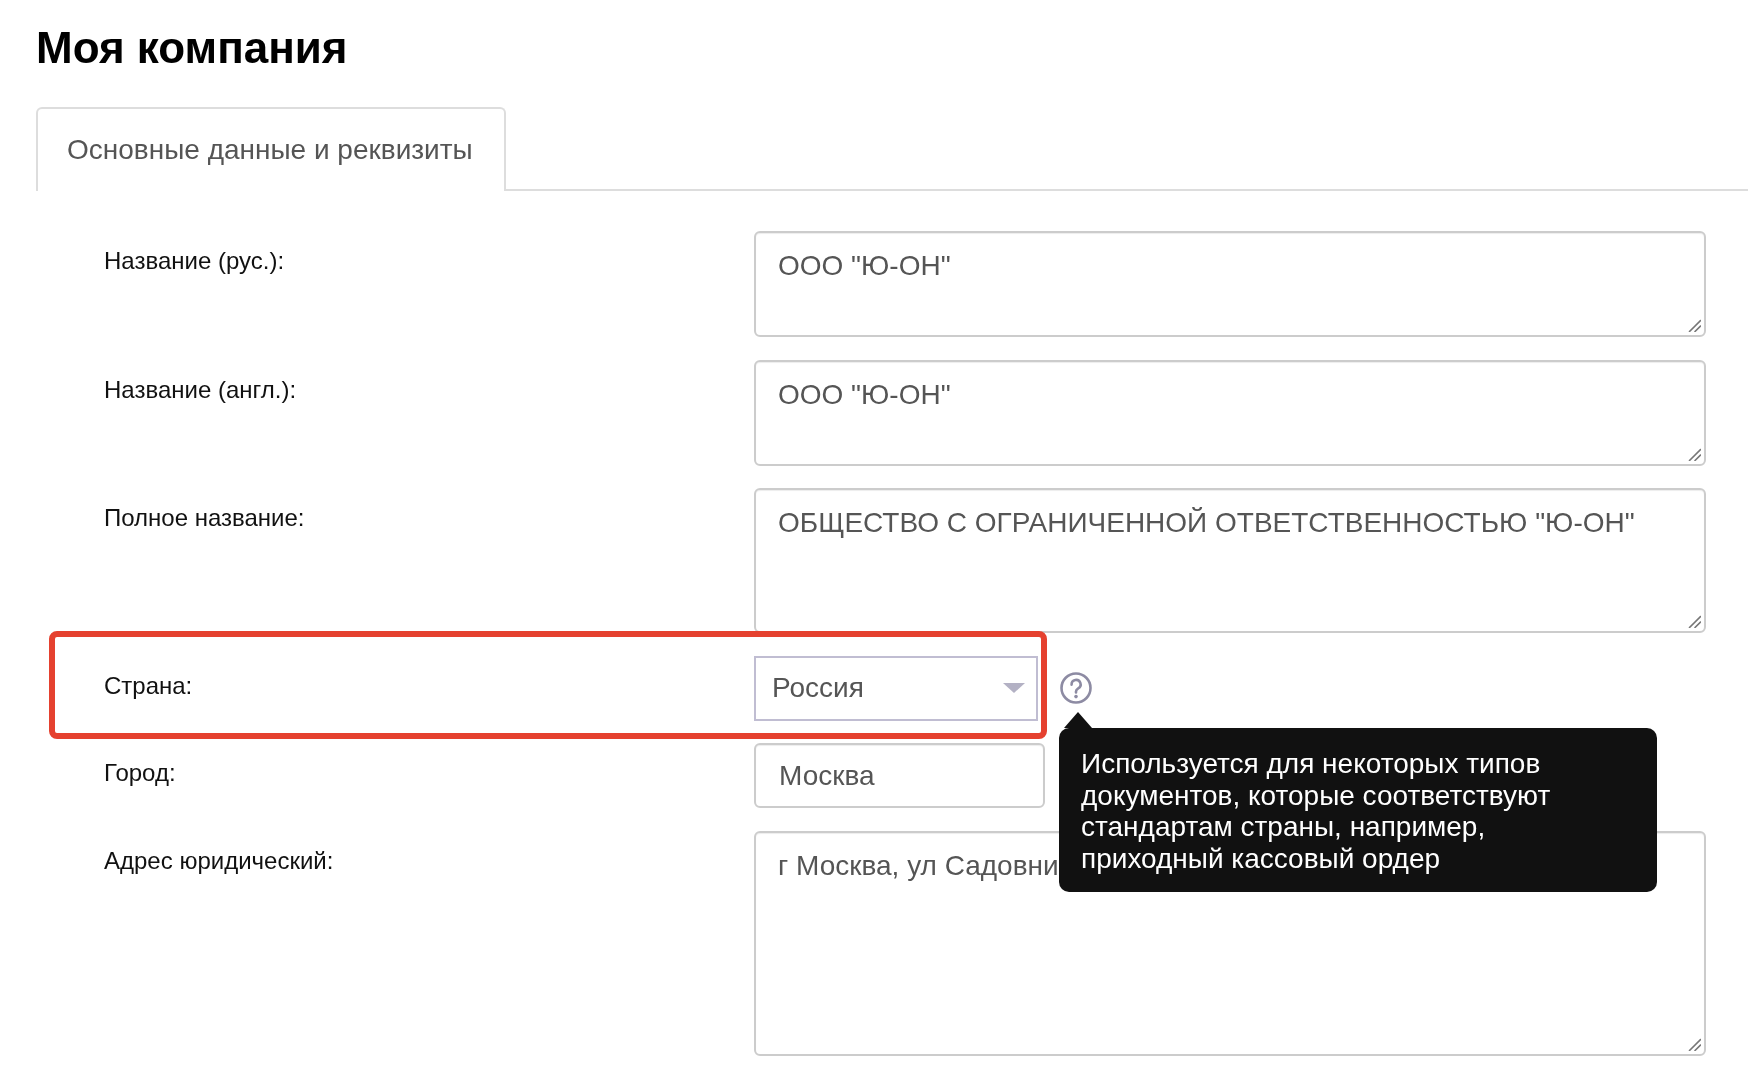 The width and height of the screenshot is (1748, 1074). I want to click on field-label: Название (англ.):, so click(200, 389).